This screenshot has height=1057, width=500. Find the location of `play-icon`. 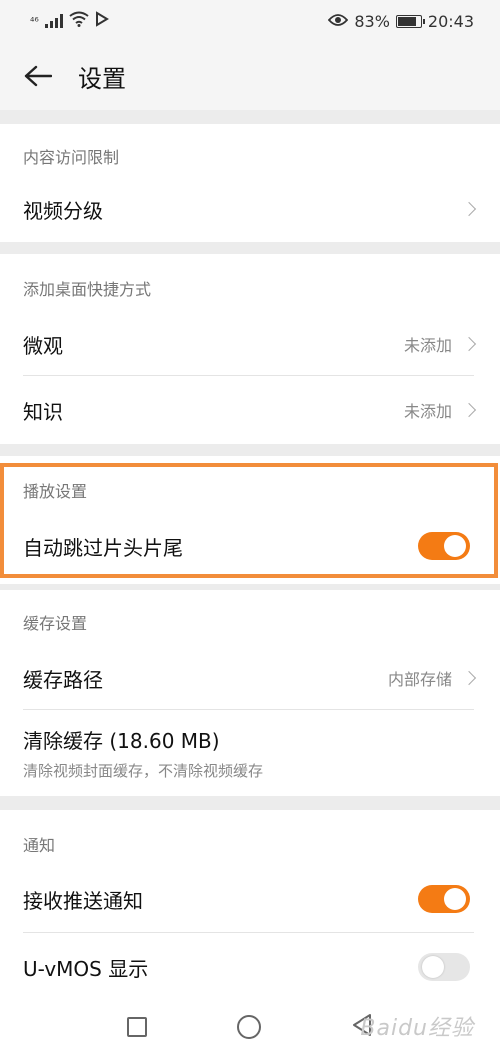

play-icon is located at coordinates (102, 21).